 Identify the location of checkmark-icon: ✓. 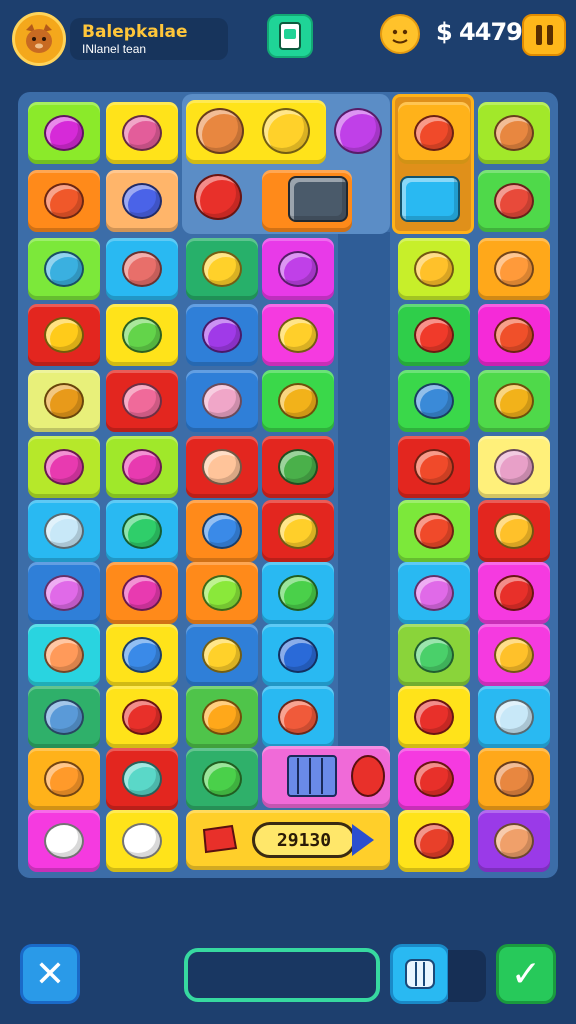
(526, 974).